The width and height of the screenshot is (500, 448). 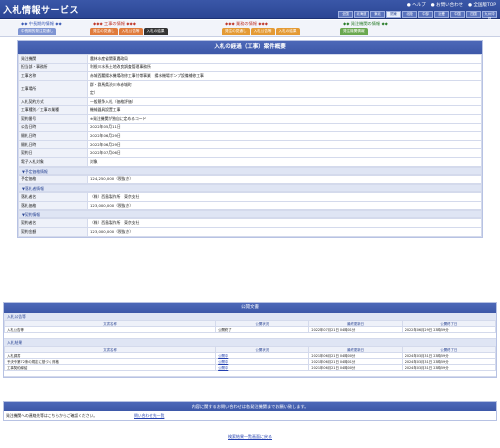 What do you see at coordinates (52, 415) in the screenshot?
I see `contact-text: 発注機関への連絡先等はこちらからご確認ください。` at bounding box center [52, 415].